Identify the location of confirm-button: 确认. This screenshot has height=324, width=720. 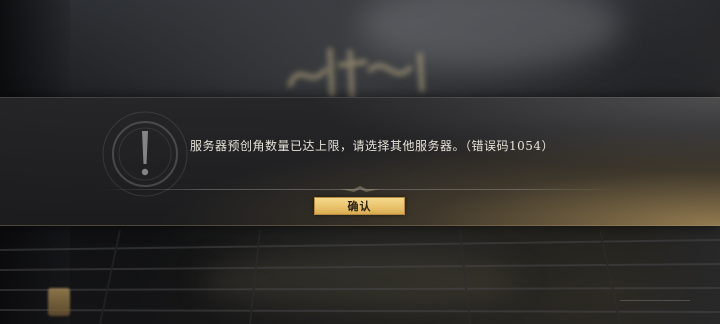
(359, 206).